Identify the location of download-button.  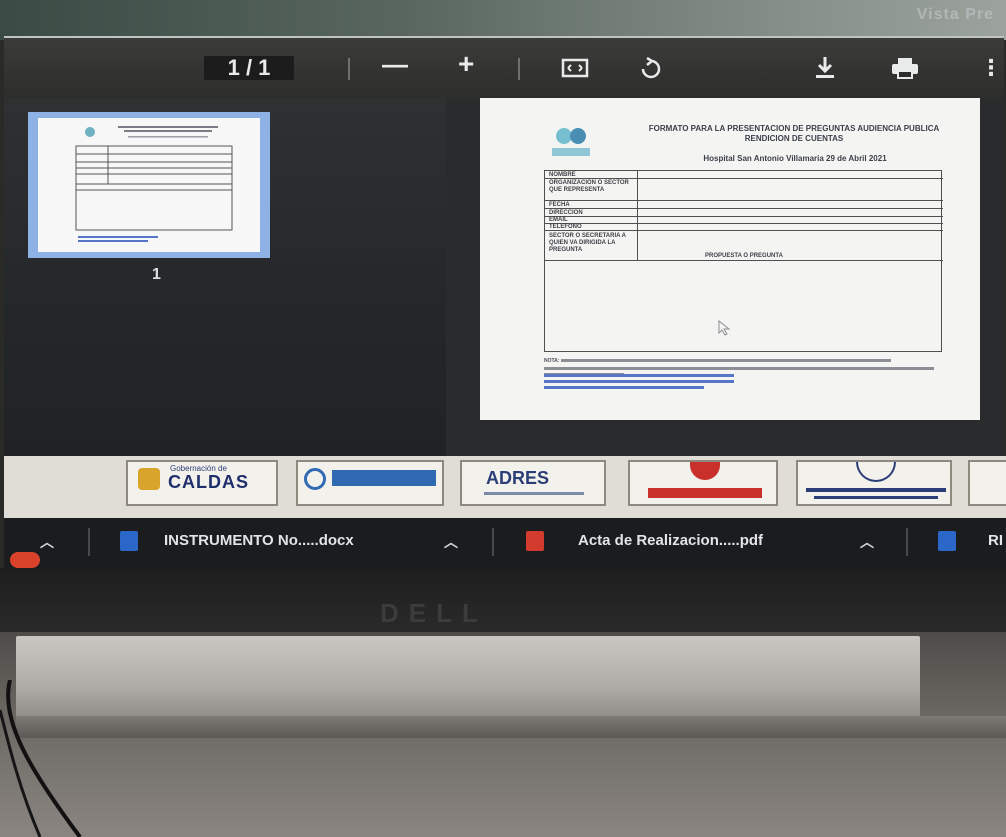
(825, 68).